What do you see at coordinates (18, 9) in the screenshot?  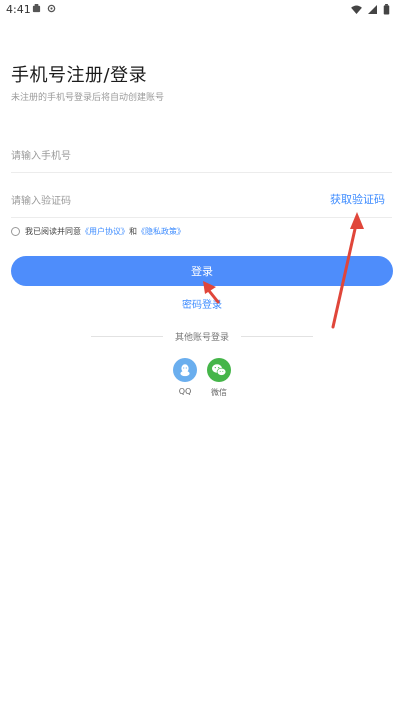 I see `status-time: 4:41` at bounding box center [18, 9].